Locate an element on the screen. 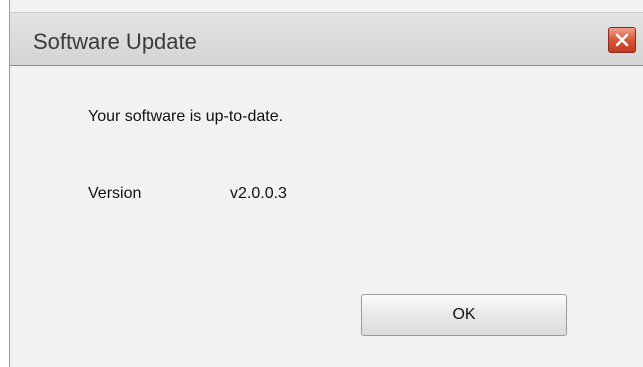 This screenshot has width=643, height=367. close-button is located at coordinates (622, 40).